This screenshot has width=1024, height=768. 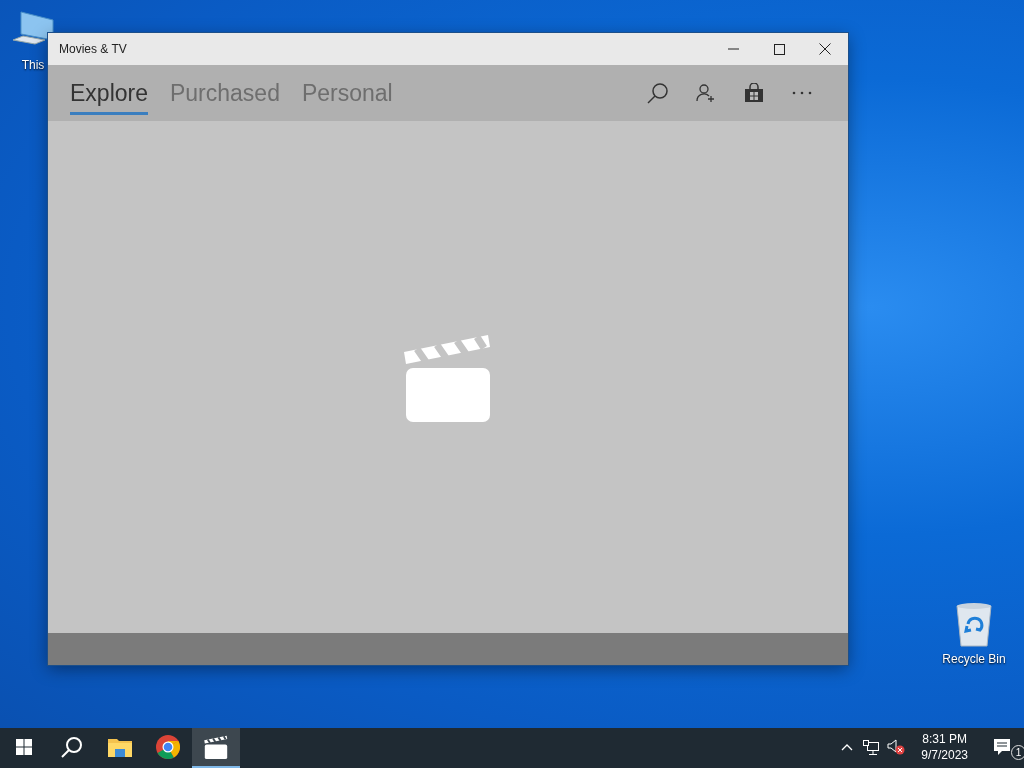 What do you see at coordinates (24, 747) in the screenshot?
I see `windows-icon` at bounding box center [24, 747].